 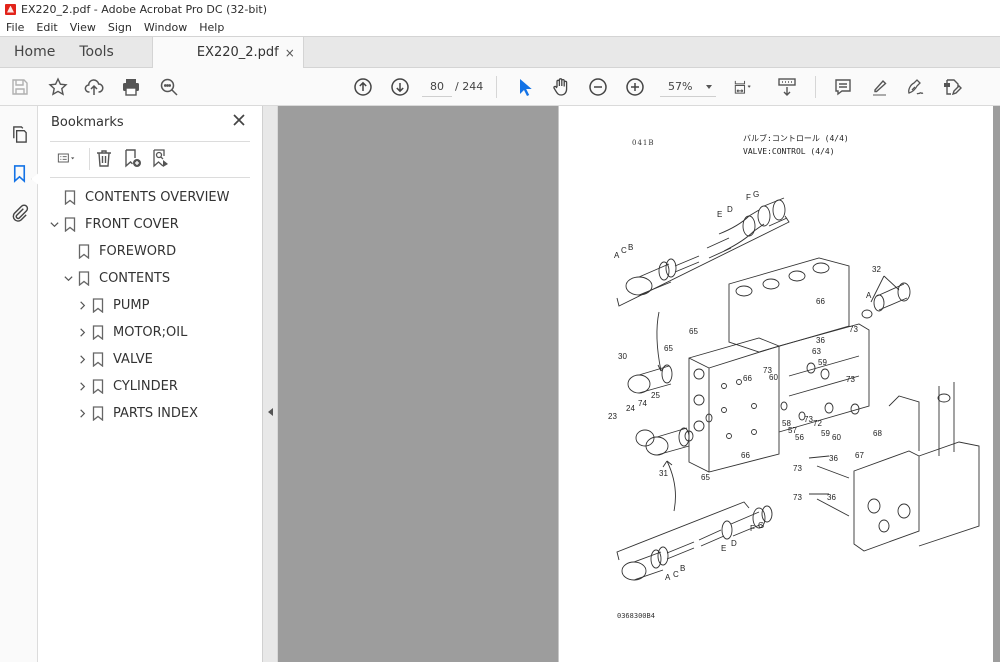 I want to click on scroll-mode-icon, so click(x=787, y=87).